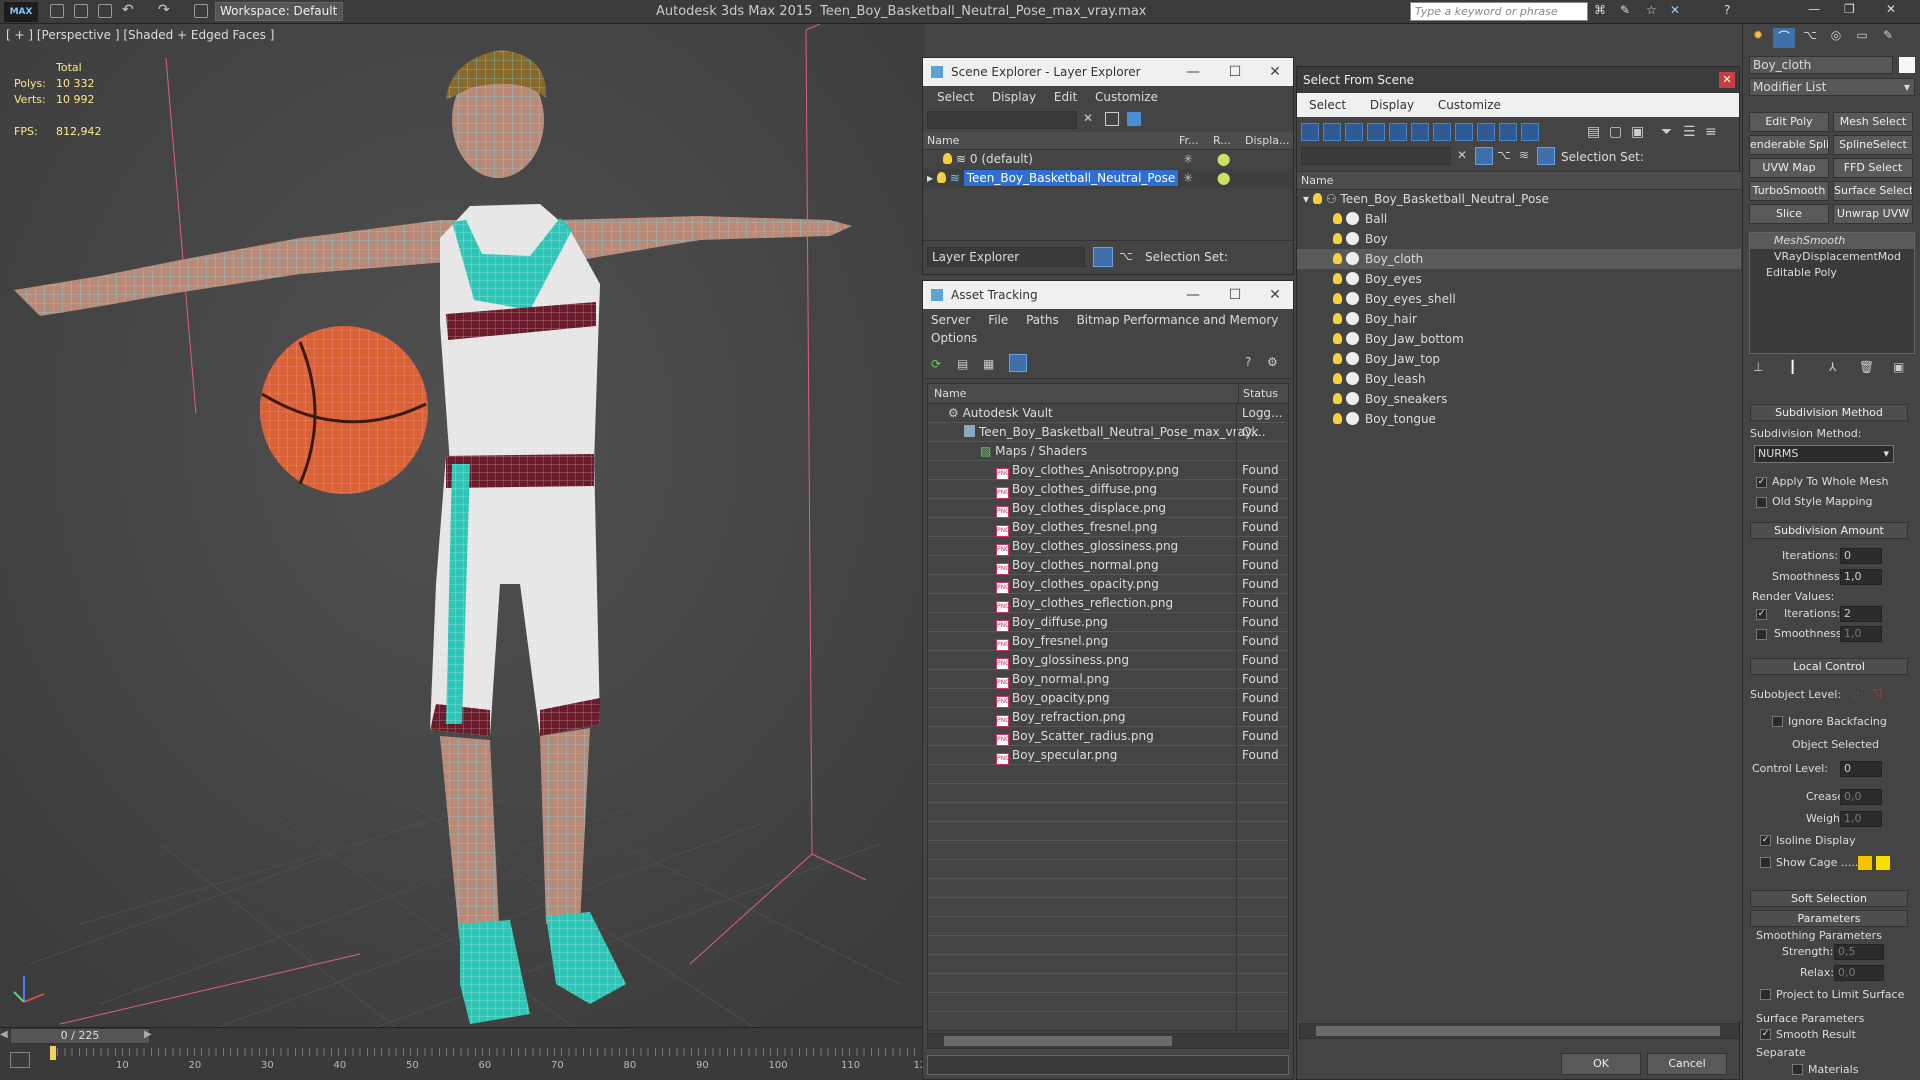  What do you see at coordinates (1519, 379) in the screenshot?
I see `scene-item-row: Boy_leash` at bounding box center [1519, 379].